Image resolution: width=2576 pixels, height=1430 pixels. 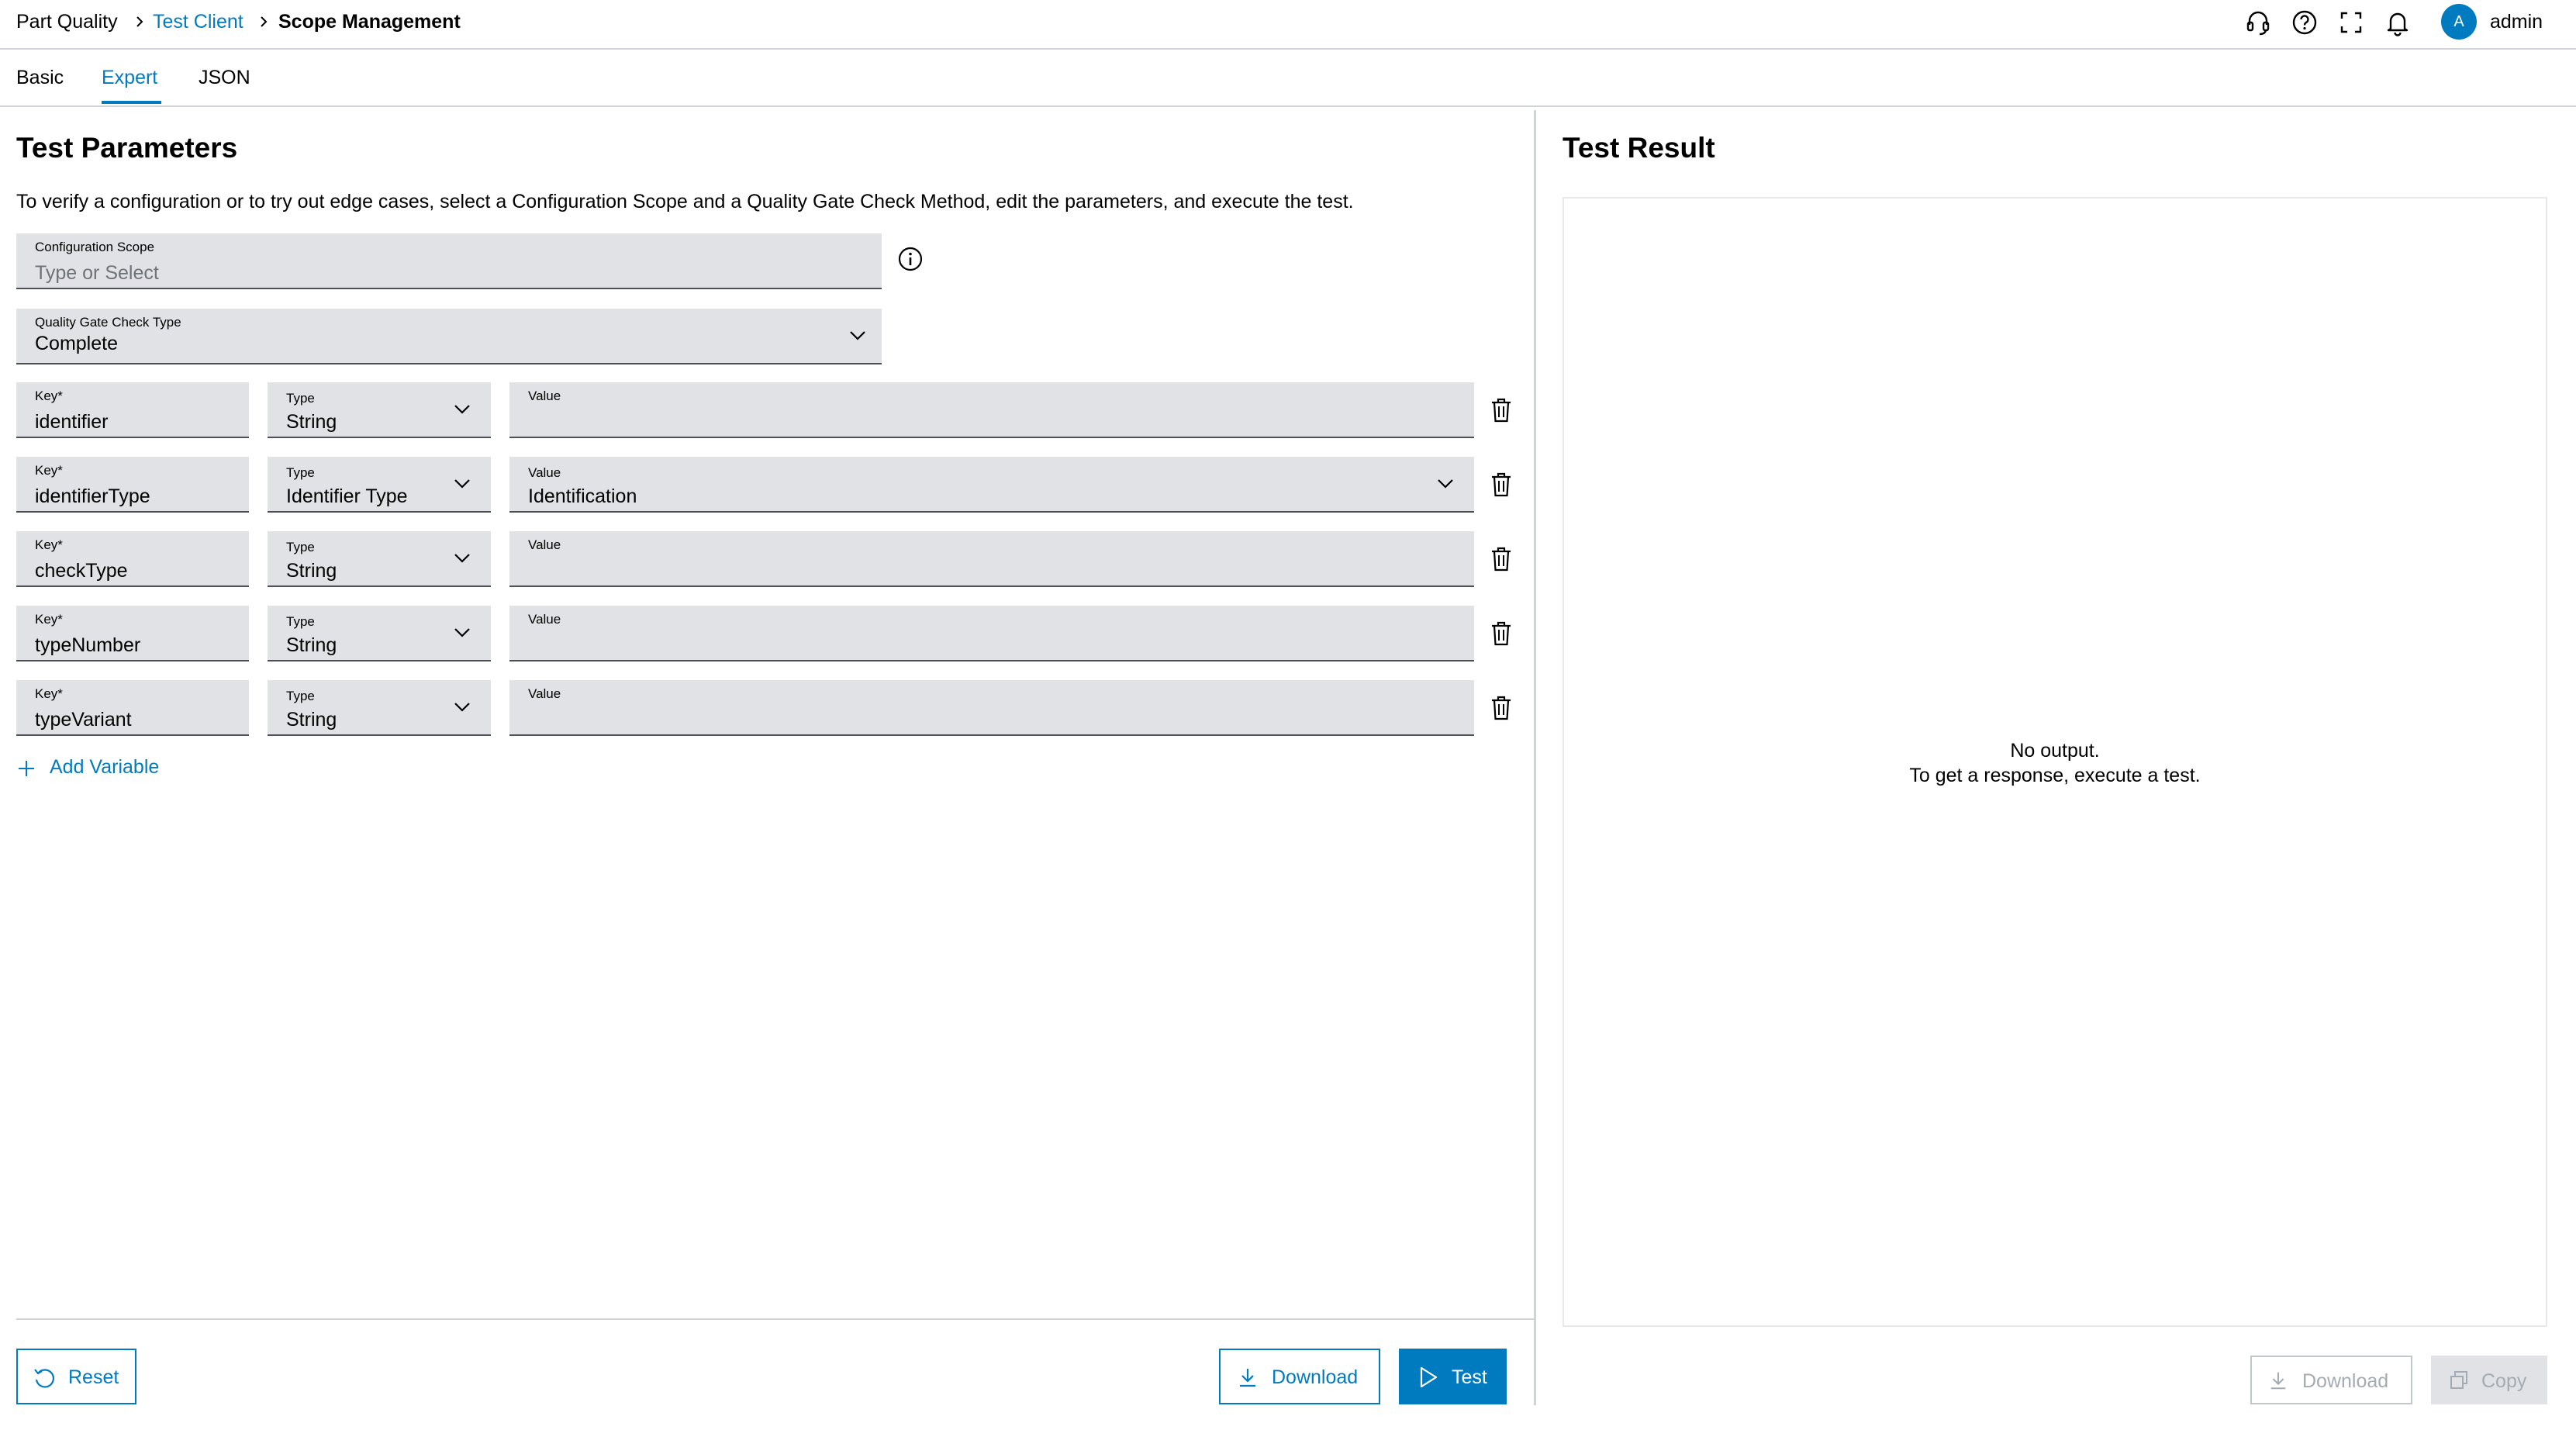 I want to click on copy-button: Copy, so click(x=2489, y=1380).